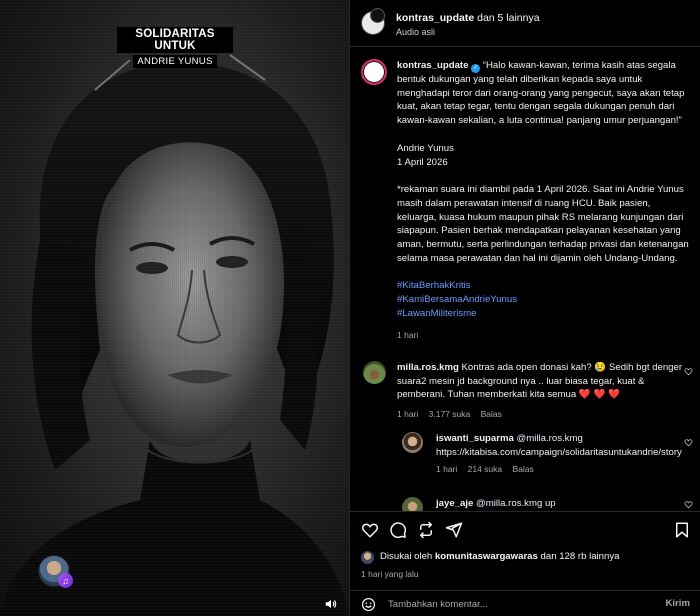  I want to click on emoji-icon, so click(368, 604).